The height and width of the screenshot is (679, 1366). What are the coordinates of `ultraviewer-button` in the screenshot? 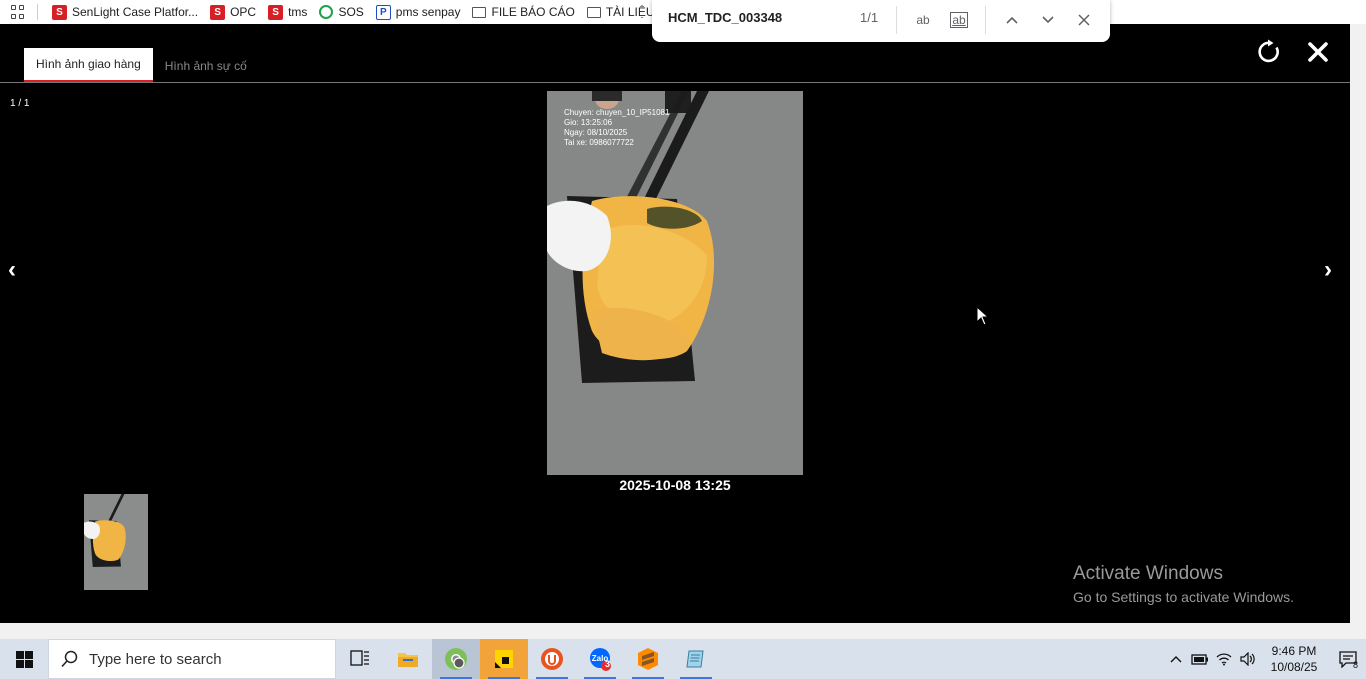 It's located at (552, 659).